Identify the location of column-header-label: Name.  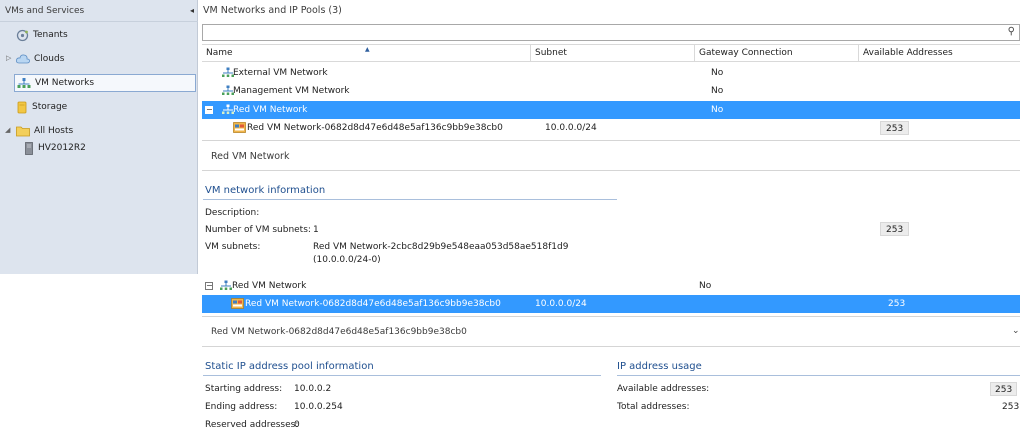
(219, 53).